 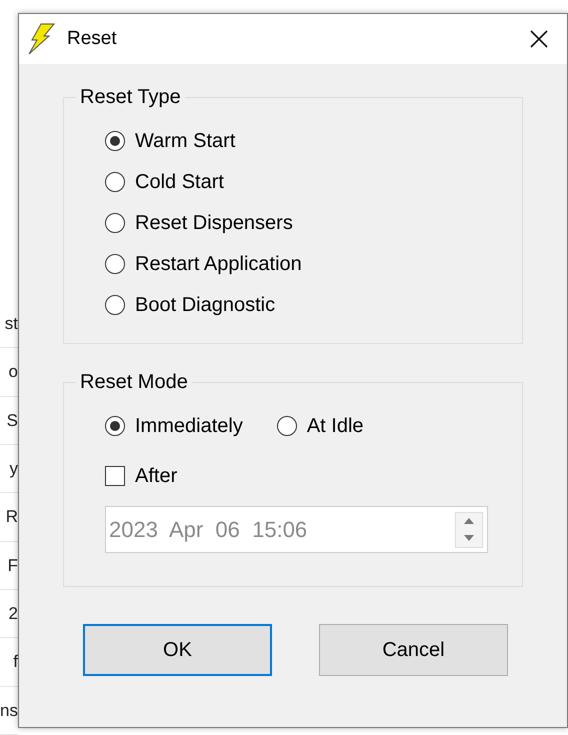 I want to click on option-label: At Idle, so click(x=335, y=426).